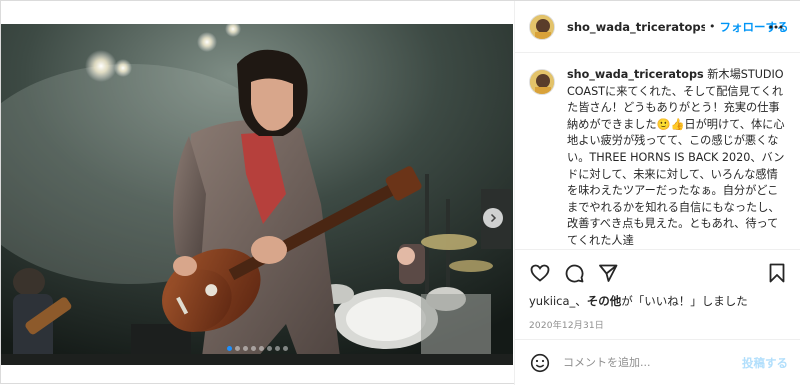 The height and width of the screenshot is (385, 800). I want to click on post-header: sho_wada_triceratops • フォローする, so click(657, 27).